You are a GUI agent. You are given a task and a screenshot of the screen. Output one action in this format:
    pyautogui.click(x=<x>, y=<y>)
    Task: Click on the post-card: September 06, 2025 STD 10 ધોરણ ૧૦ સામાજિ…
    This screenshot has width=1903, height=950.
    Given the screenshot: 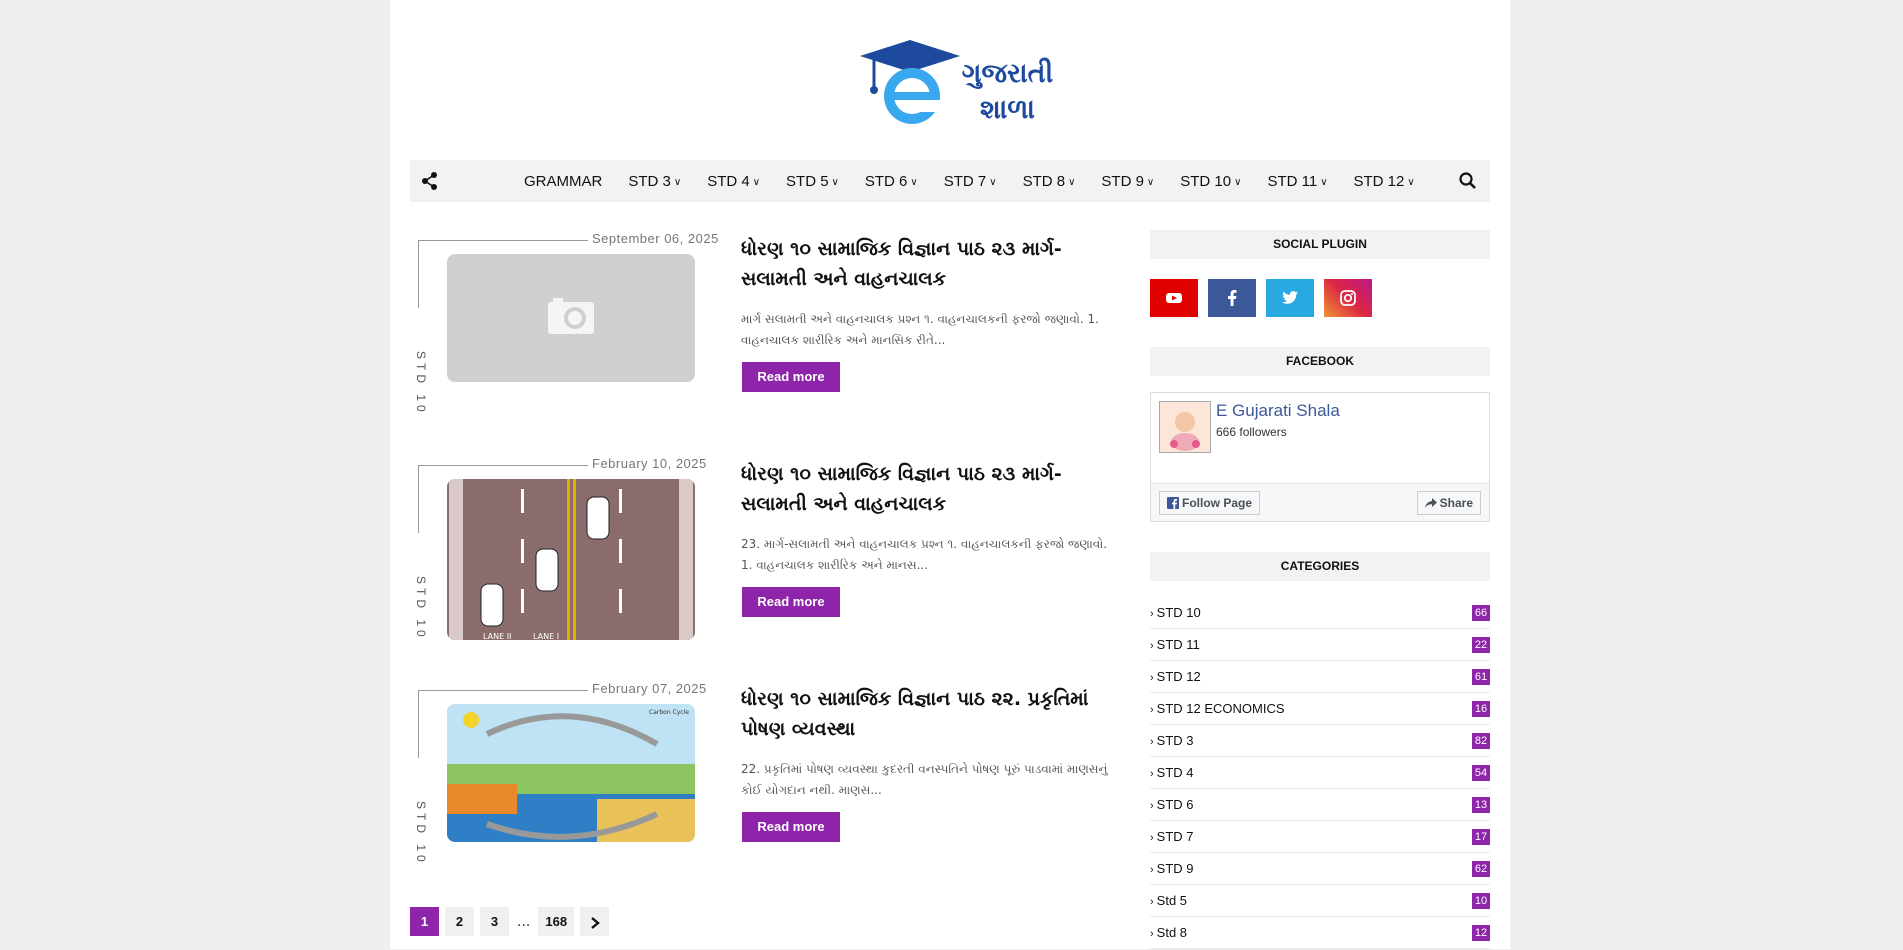 What is the action you would take?
    pyautogui.click(x=765, y=336)
    